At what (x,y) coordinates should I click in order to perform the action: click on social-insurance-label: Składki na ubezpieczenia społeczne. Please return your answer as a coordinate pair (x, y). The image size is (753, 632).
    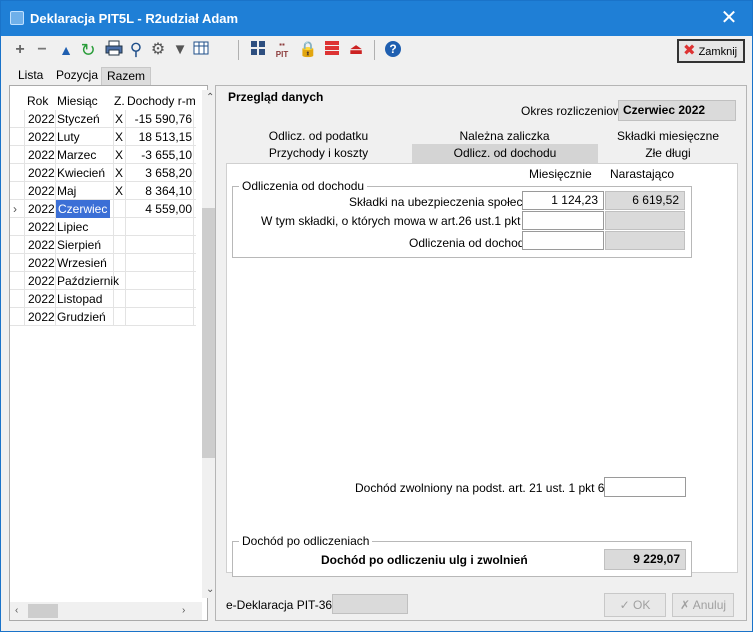
    Looking at the image, I should click on (445, 202).